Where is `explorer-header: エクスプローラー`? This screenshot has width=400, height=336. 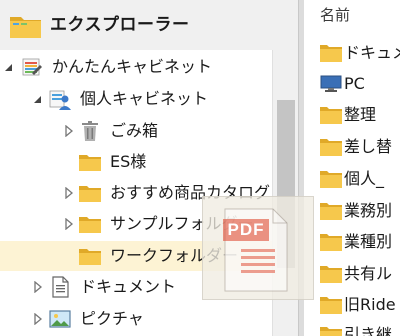
explorer-header: エクスプローラー is located at coordinates (149, 25).